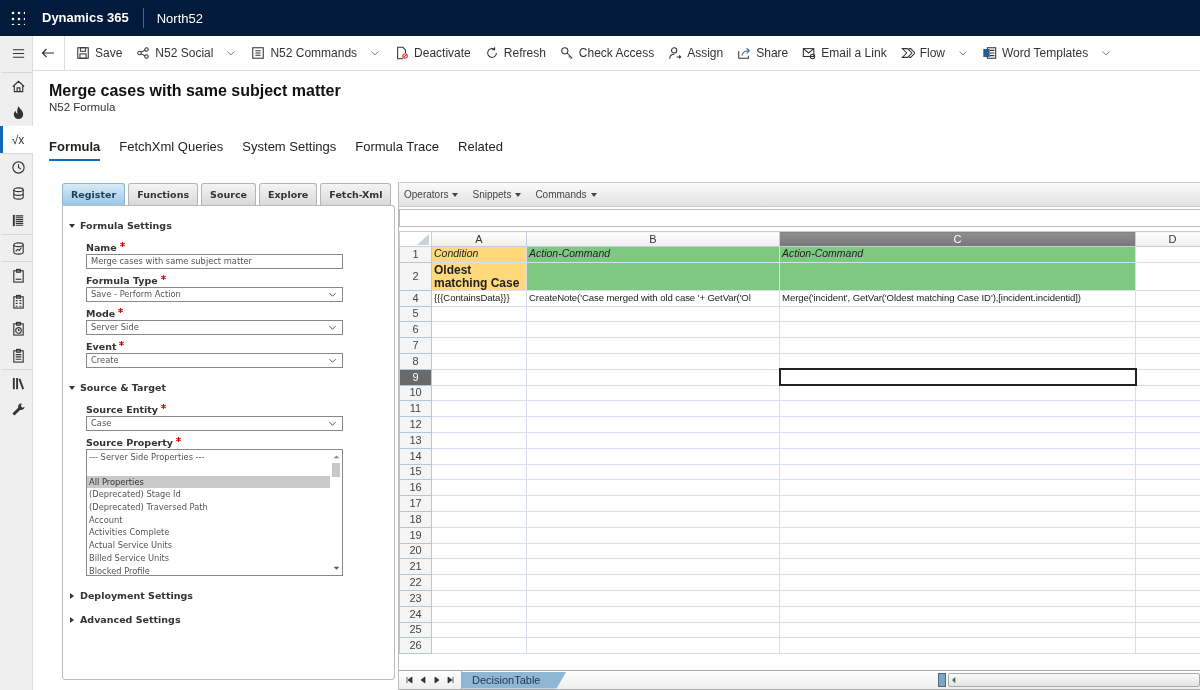 The image size is (1200, 690). What do you see at coordinates (415, 276) in the screenshot?
I see `row-header: 2` at bounding box center [415, 276].